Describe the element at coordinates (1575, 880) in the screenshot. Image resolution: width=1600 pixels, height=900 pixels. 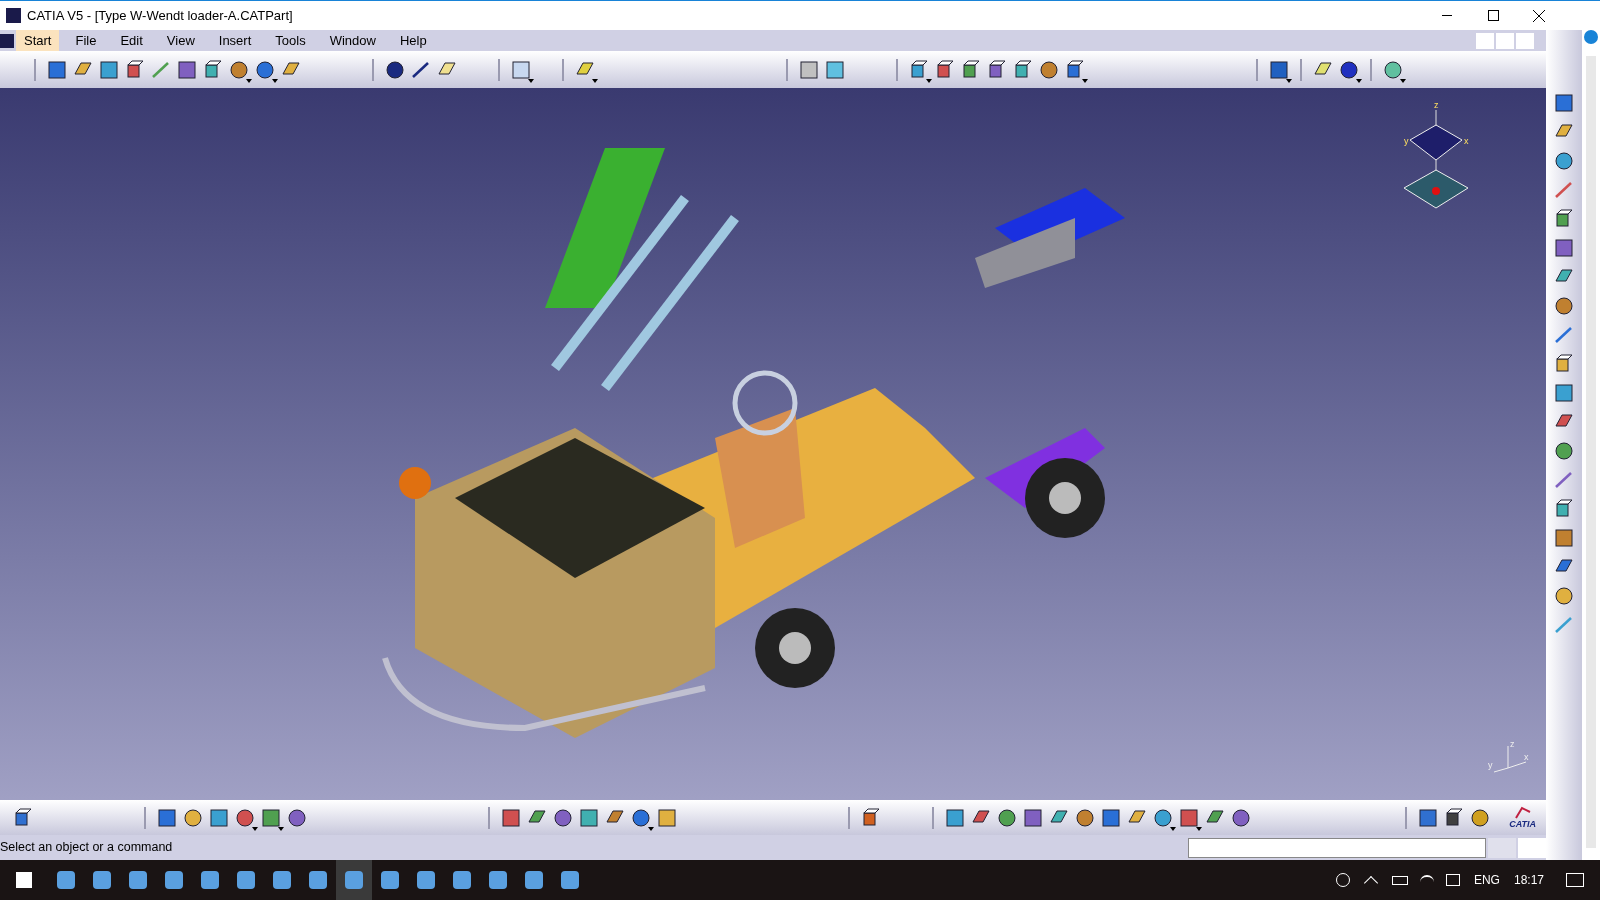
I see `notification-icon` at that location.